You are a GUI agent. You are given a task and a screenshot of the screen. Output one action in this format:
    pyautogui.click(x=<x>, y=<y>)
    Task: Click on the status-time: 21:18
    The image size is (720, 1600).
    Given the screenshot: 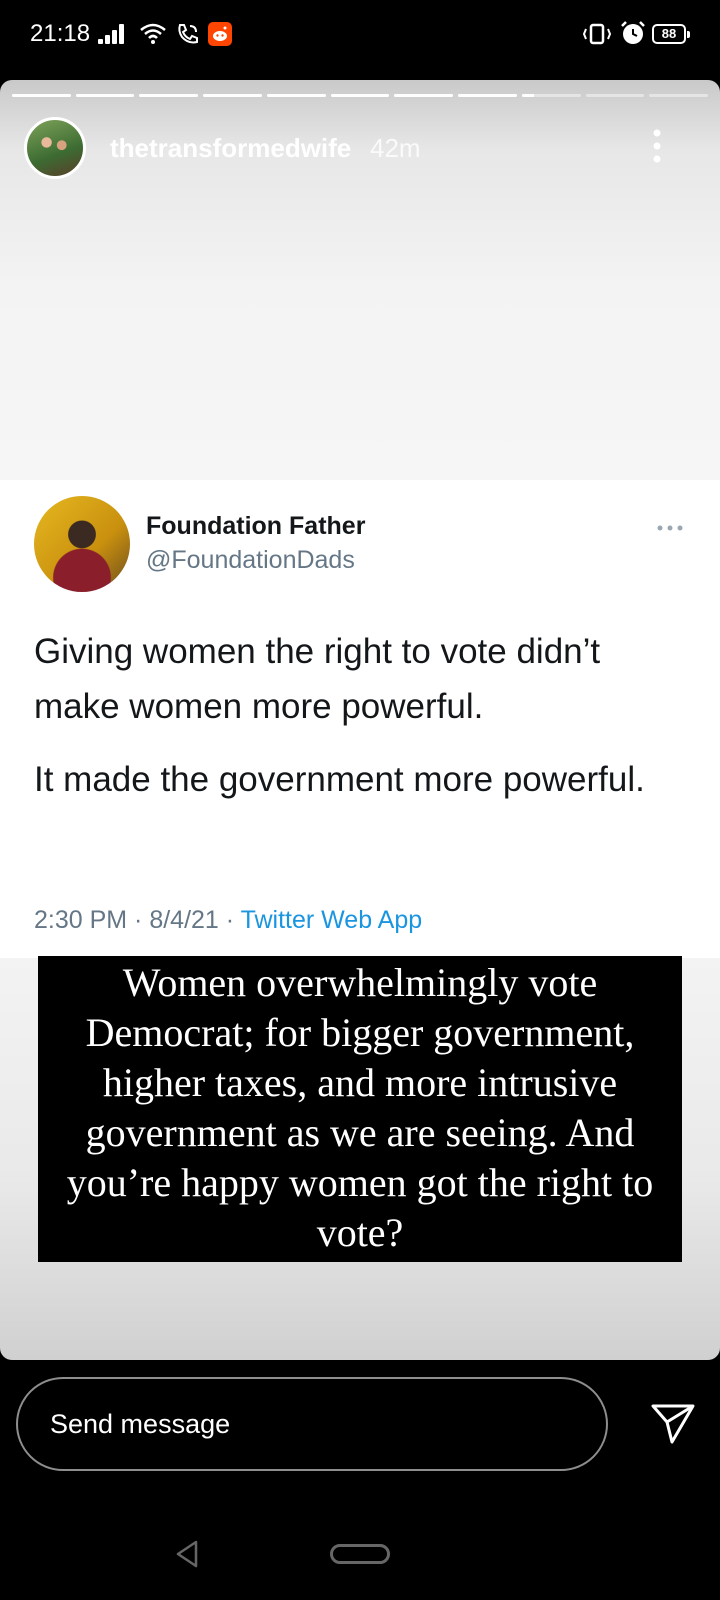 What is the action you would take?
    pyautogui.click(x=60, y=33)
    